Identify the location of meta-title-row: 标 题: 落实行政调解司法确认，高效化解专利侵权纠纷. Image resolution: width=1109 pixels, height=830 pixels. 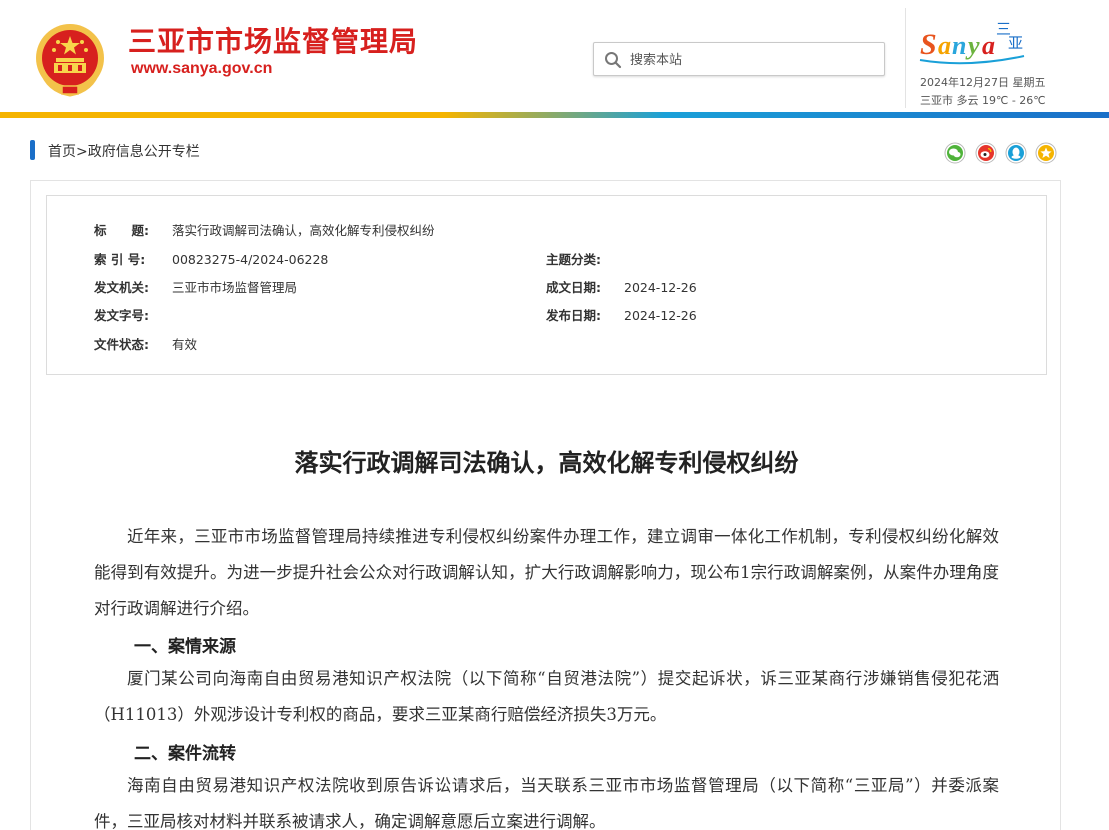
(264, 229).